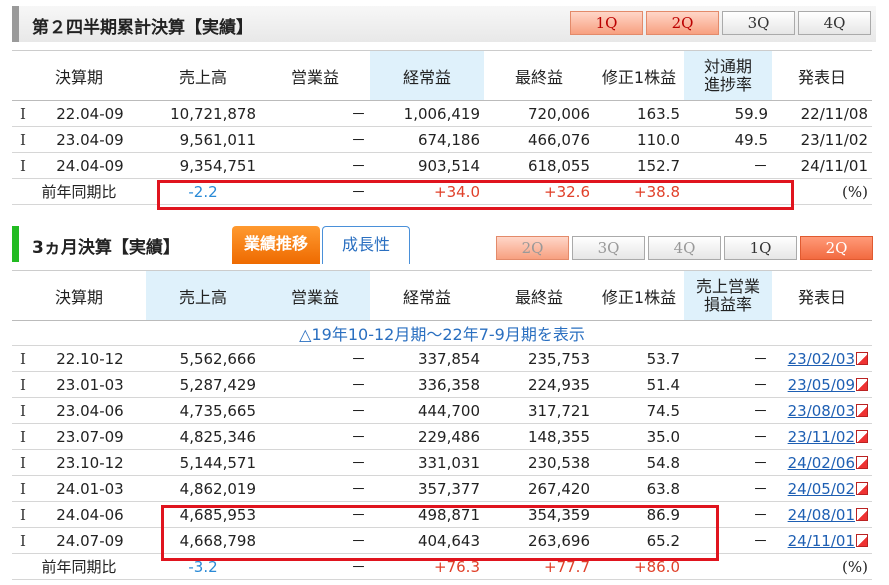 Image resolution: width=889 pixels, height=585 pixels. Describe the element at coordinates (821, 359) in the screenshot. I see `date-link: 23/02/03` at that location.